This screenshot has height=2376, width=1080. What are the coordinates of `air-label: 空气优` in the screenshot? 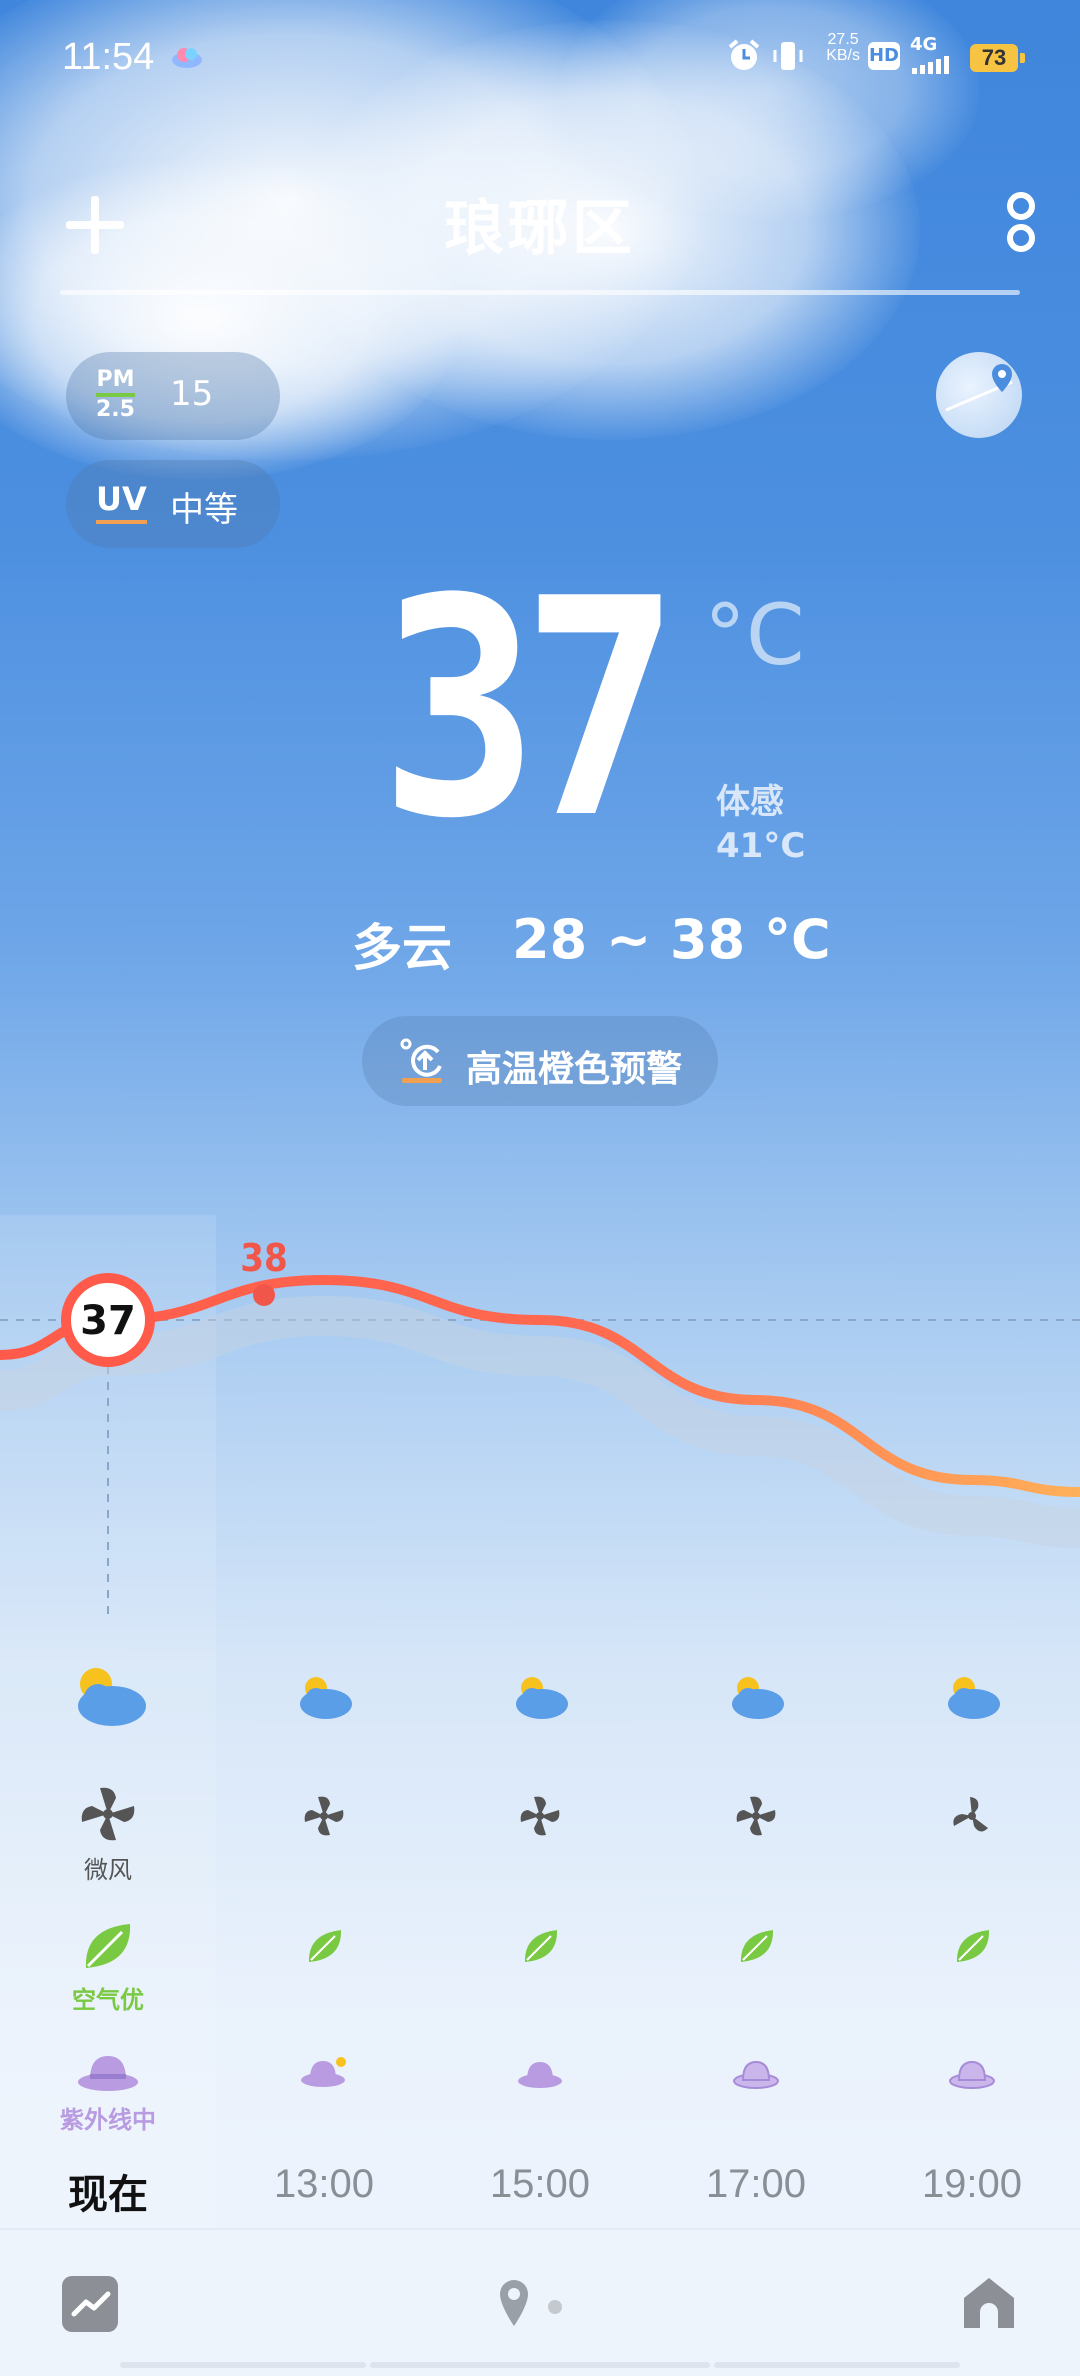 It's located at (108, 2000).